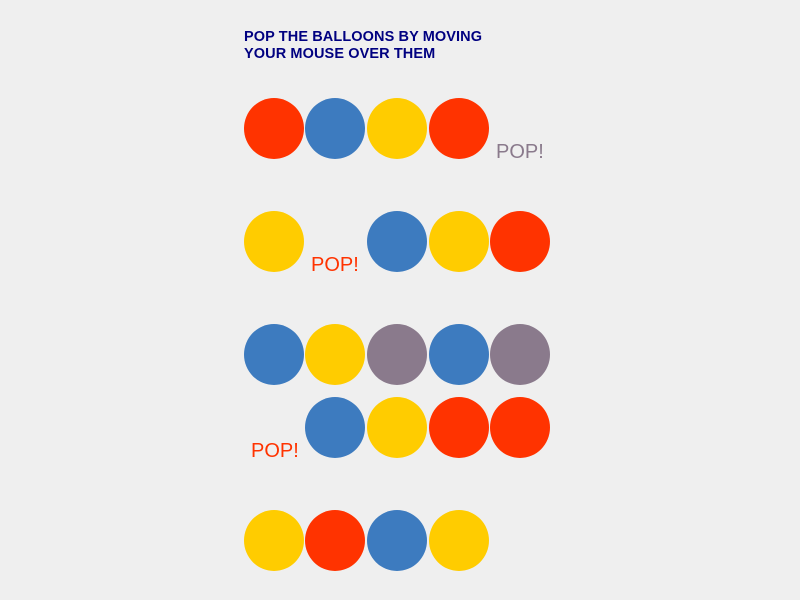  What do you see at coordinates (340, 54) in the screenshot?
I see `instructions-line-2: YOUR MOUSE OVER THEM` at bounding box center [340, 54].